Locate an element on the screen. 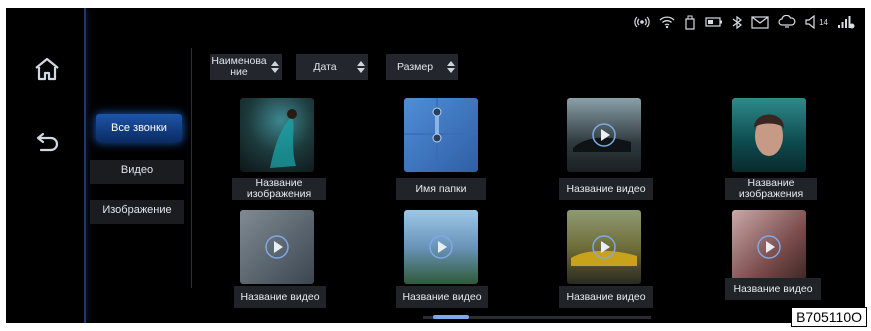 The width and height of the screenshot is (871, 331). media-caption: Имя папки is located at coordinates (441, 189).